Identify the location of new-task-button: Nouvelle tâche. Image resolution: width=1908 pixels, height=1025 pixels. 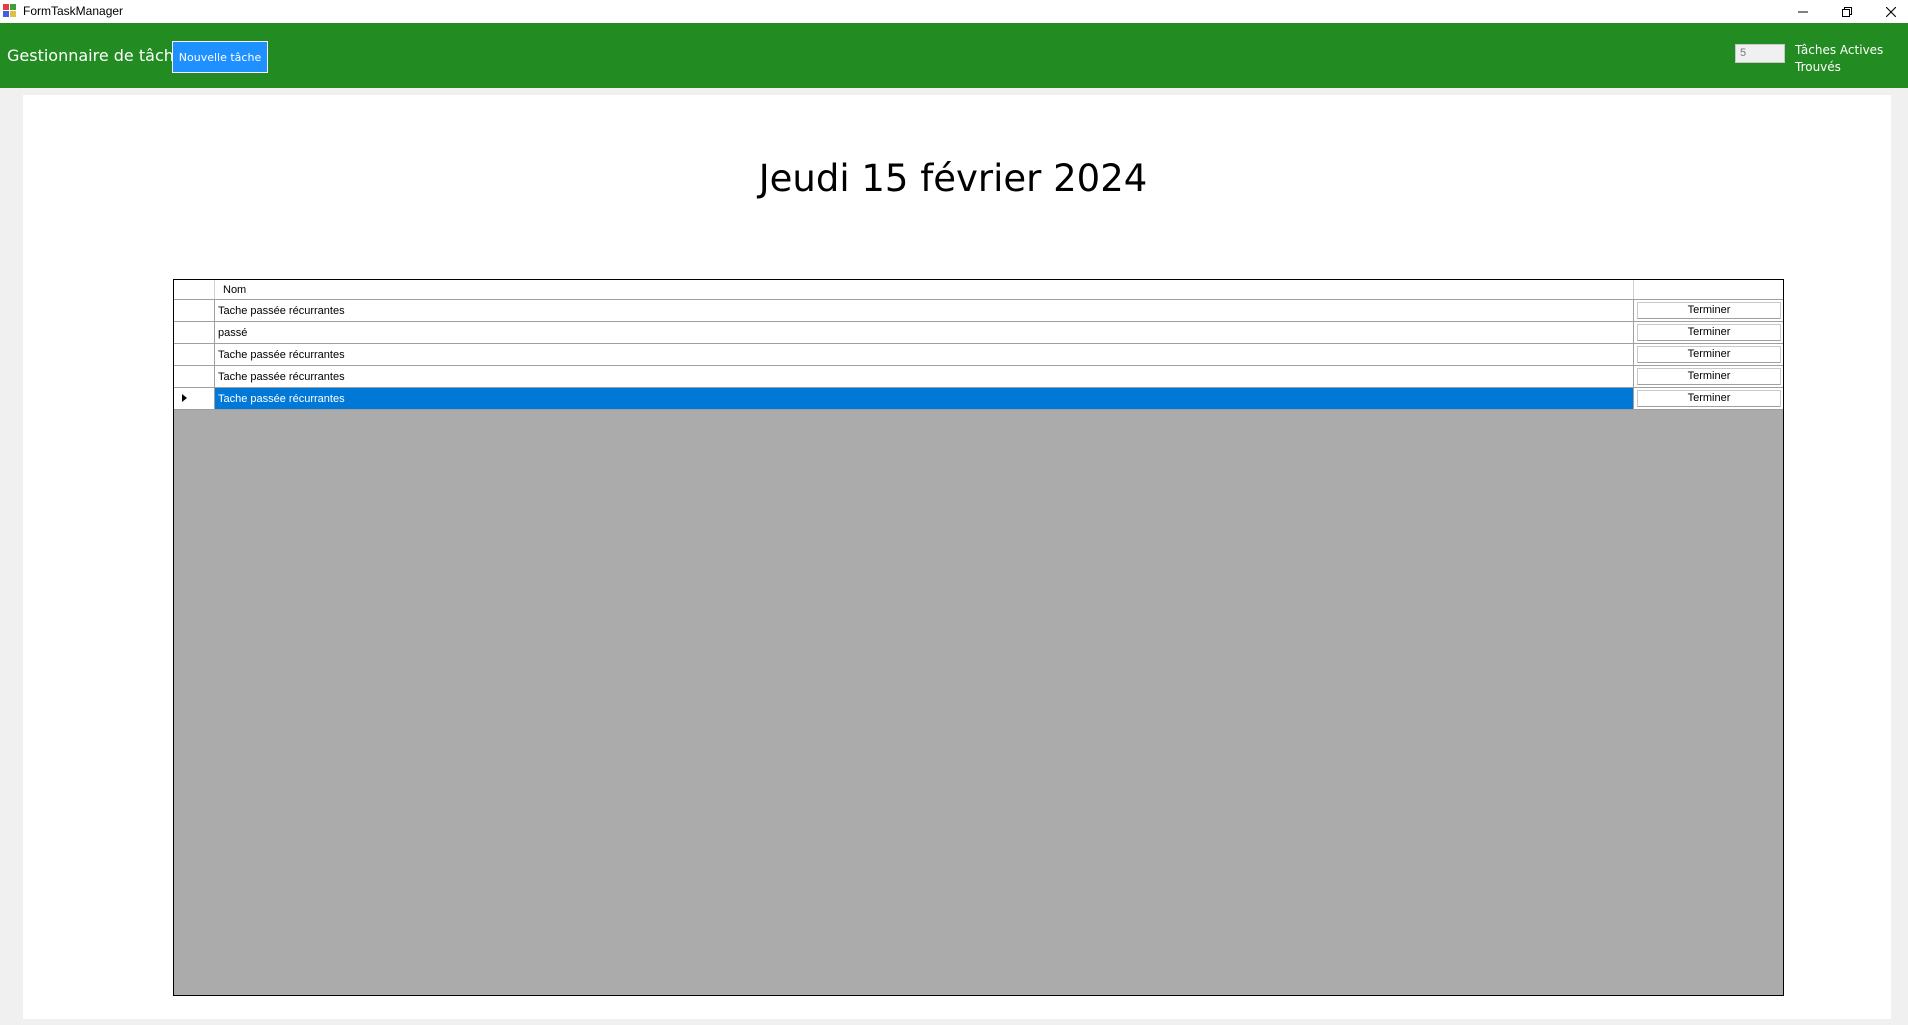
(220, 57).